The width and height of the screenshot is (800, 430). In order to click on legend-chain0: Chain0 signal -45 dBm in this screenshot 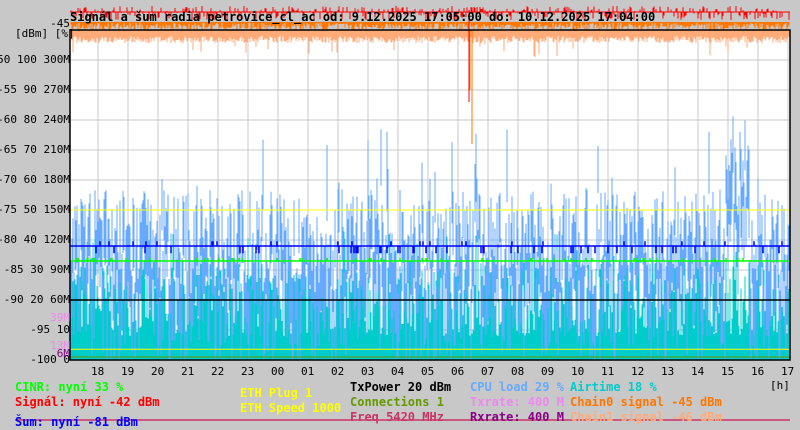, I will do `click(646, 402)`.